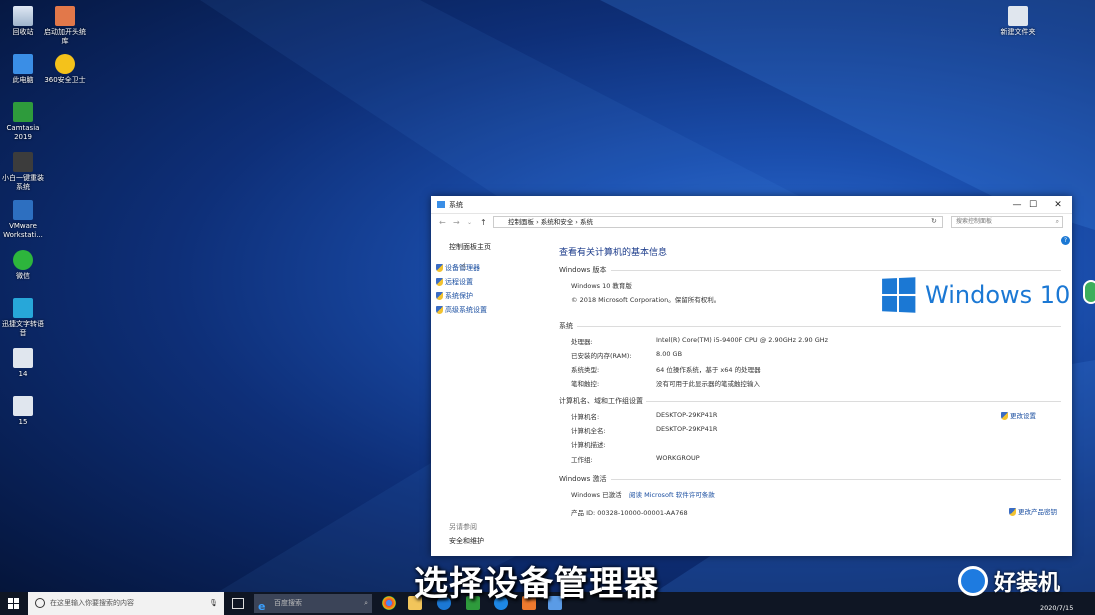 The image size is (1095, 615). Describe the element at coordinates (1007, 222) in the screenshot. I see `search-input: 搜索控制面板 ⌕` at that location.